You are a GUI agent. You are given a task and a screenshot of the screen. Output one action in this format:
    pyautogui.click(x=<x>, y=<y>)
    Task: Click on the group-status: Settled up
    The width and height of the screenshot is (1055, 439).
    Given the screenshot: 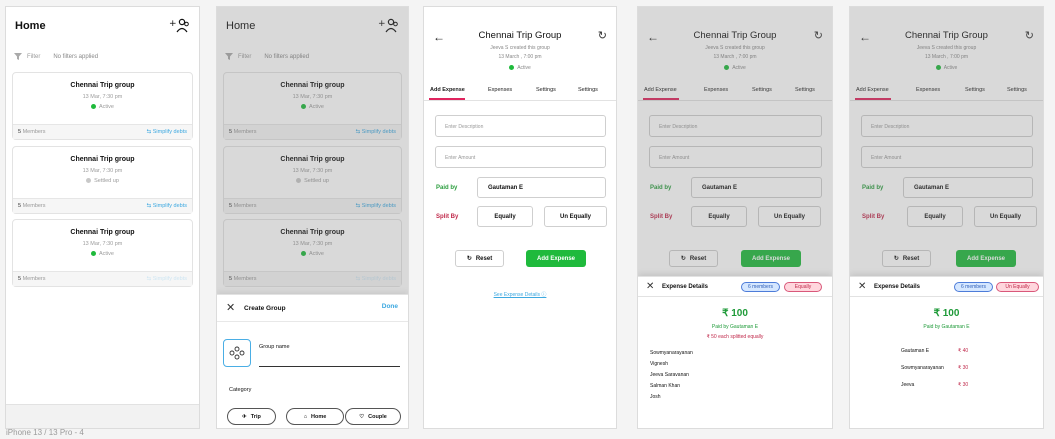 What is the action you would take?
    pyautogui.click(x=312, y=181)
    